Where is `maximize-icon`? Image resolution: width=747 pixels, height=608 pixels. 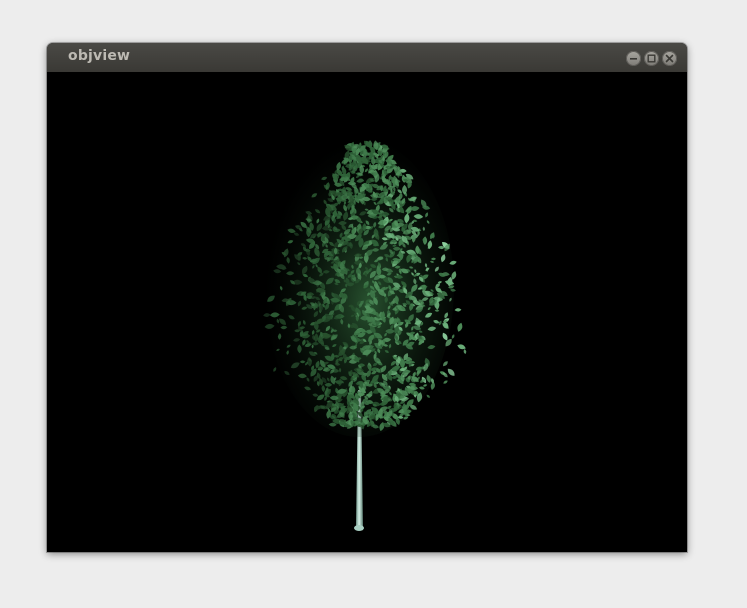 maximize-icon is located at coordinates (651, 58).